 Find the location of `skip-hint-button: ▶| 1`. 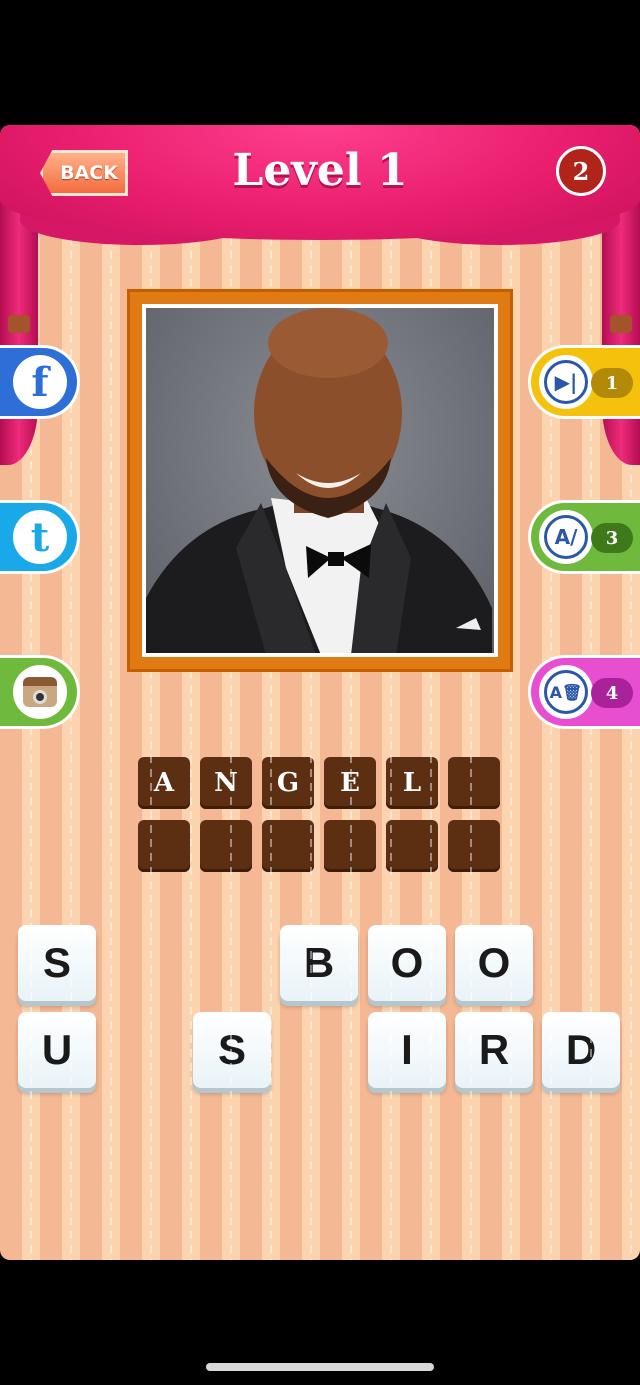

skip-hint-button: ▶| 1 is located at coordinates (584, 382).